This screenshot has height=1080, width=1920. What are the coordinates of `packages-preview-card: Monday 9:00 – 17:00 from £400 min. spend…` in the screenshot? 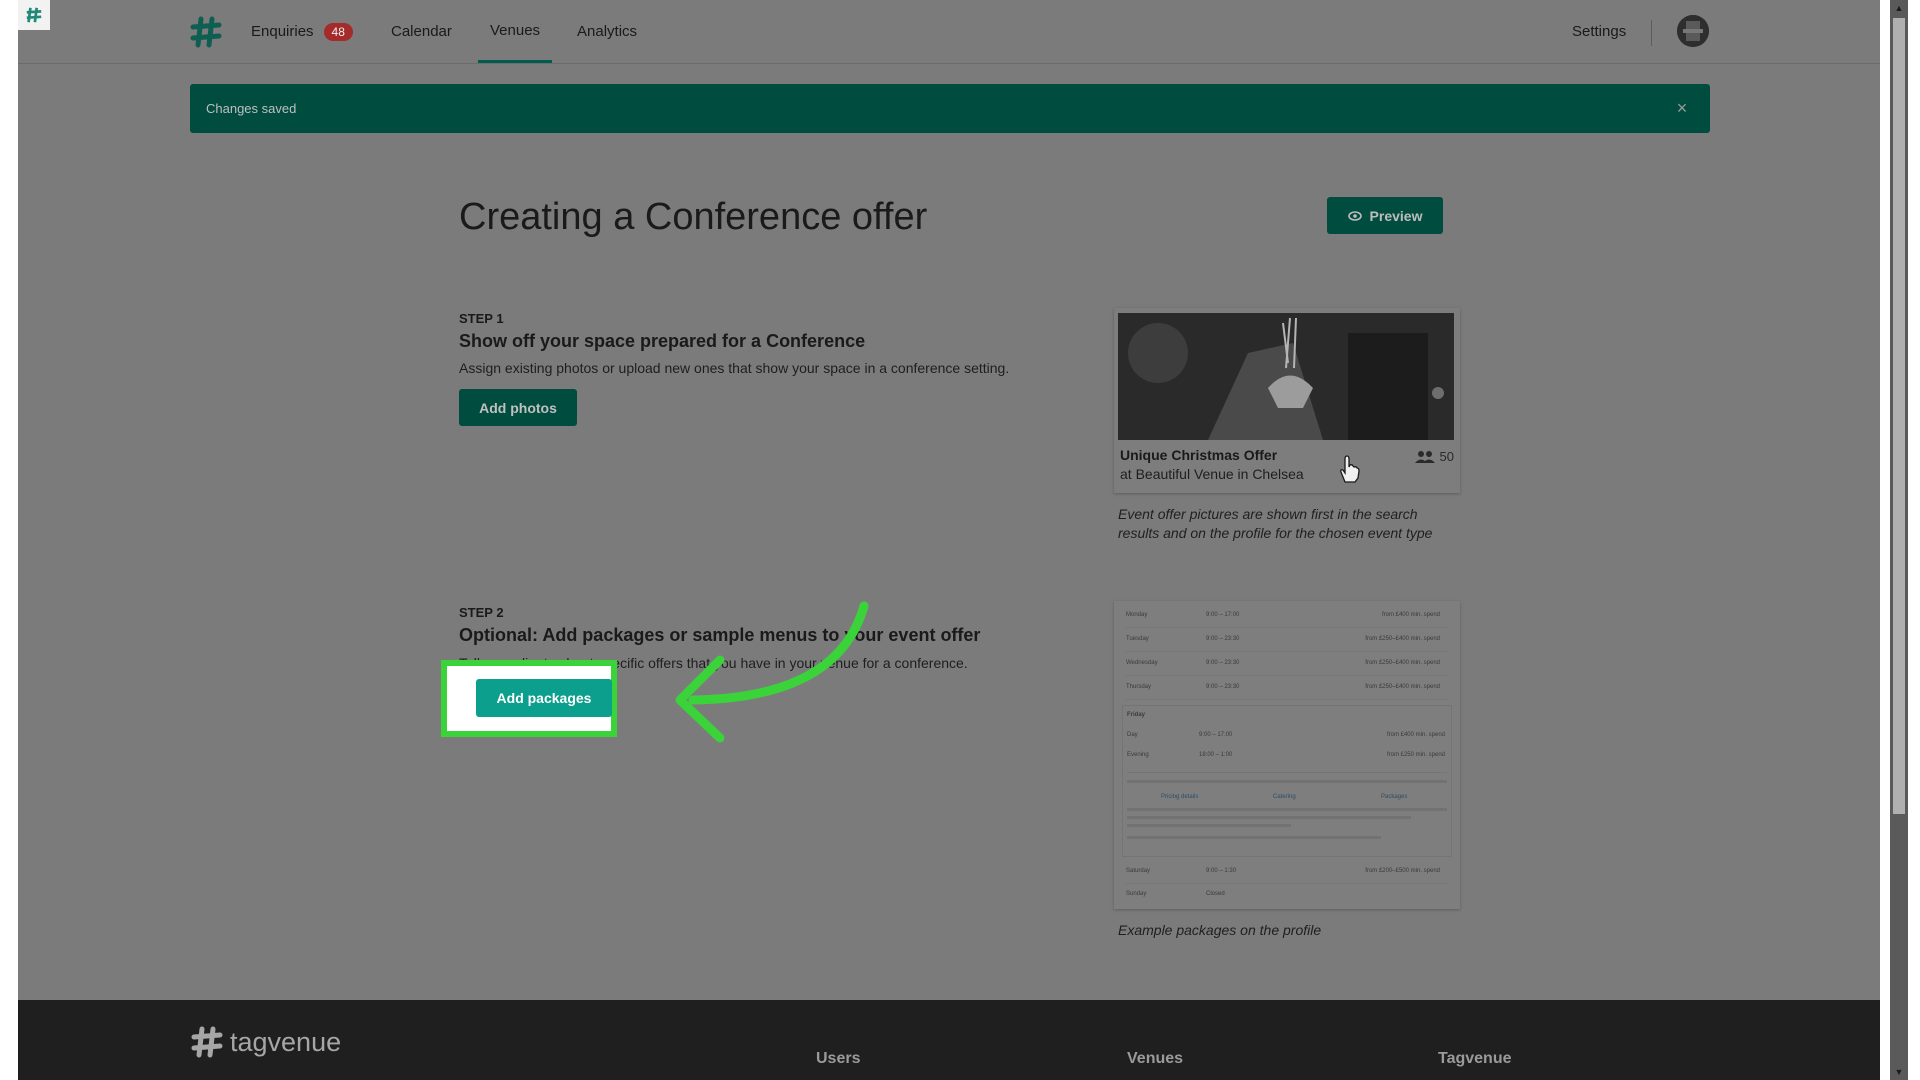 It's located at (1287, 755).